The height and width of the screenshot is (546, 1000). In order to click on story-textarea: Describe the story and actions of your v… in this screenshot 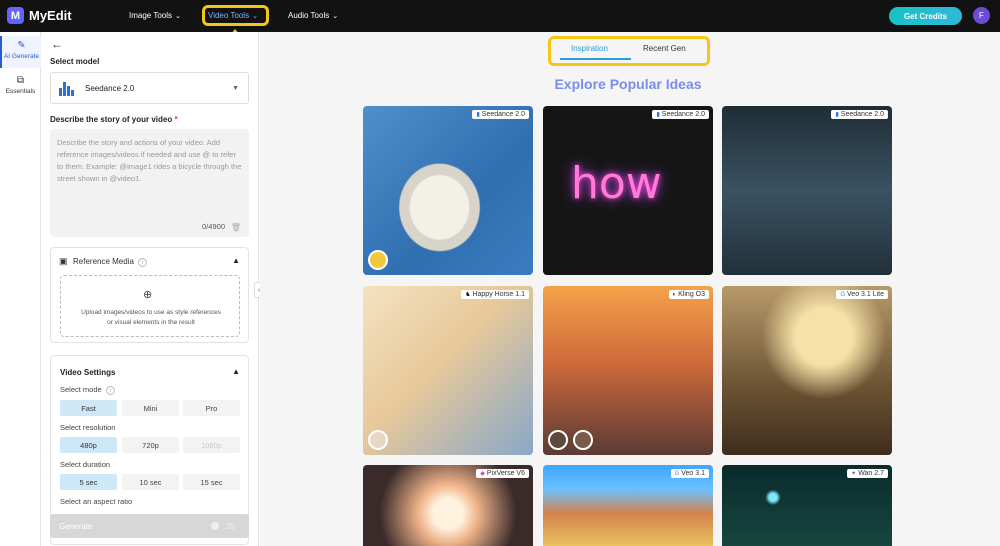, I will do `click(149, 183)`.